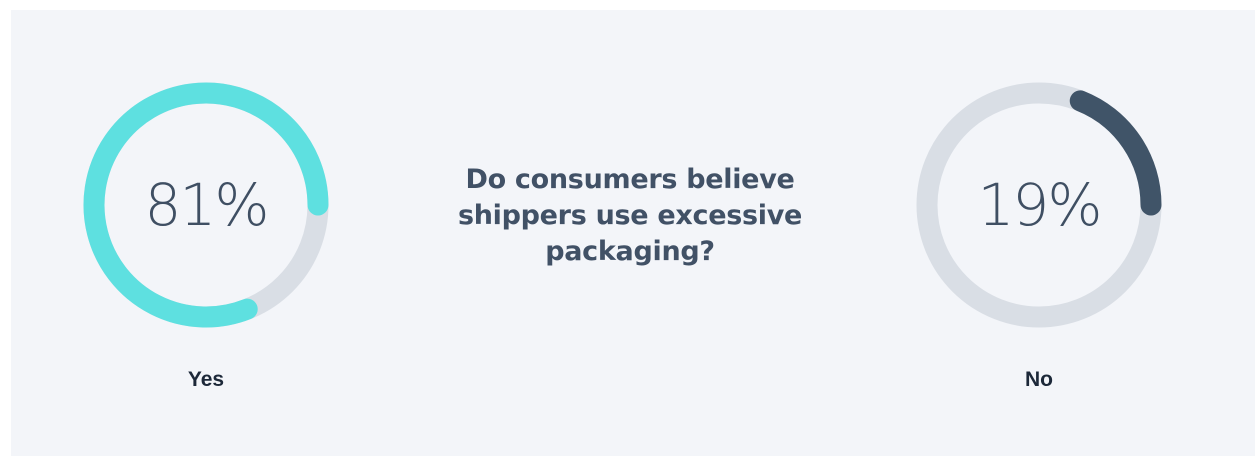  I want to click on donut-yes: 81%, so click(206, 205).